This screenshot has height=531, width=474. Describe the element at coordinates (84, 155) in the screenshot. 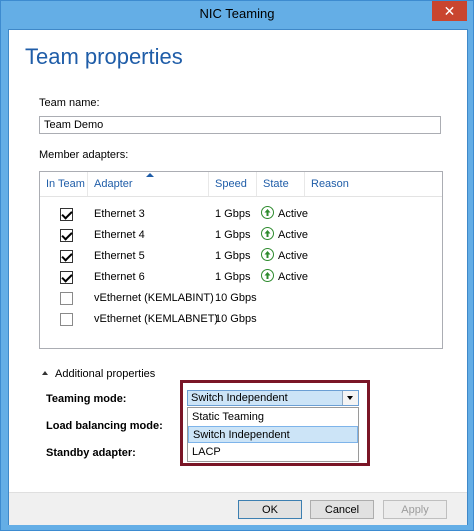

I see `member-adapters-label: Member adapters:` at that location.